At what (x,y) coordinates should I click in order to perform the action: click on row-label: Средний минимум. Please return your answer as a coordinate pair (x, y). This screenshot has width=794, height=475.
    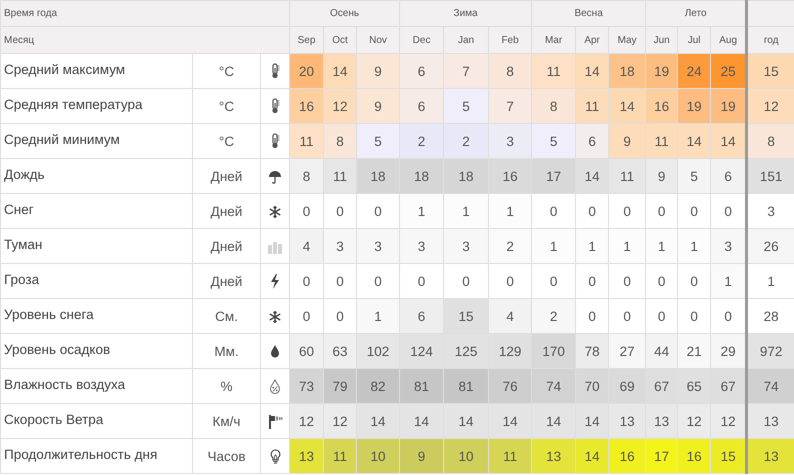
    Looking at the image, I should click on (62, 139).